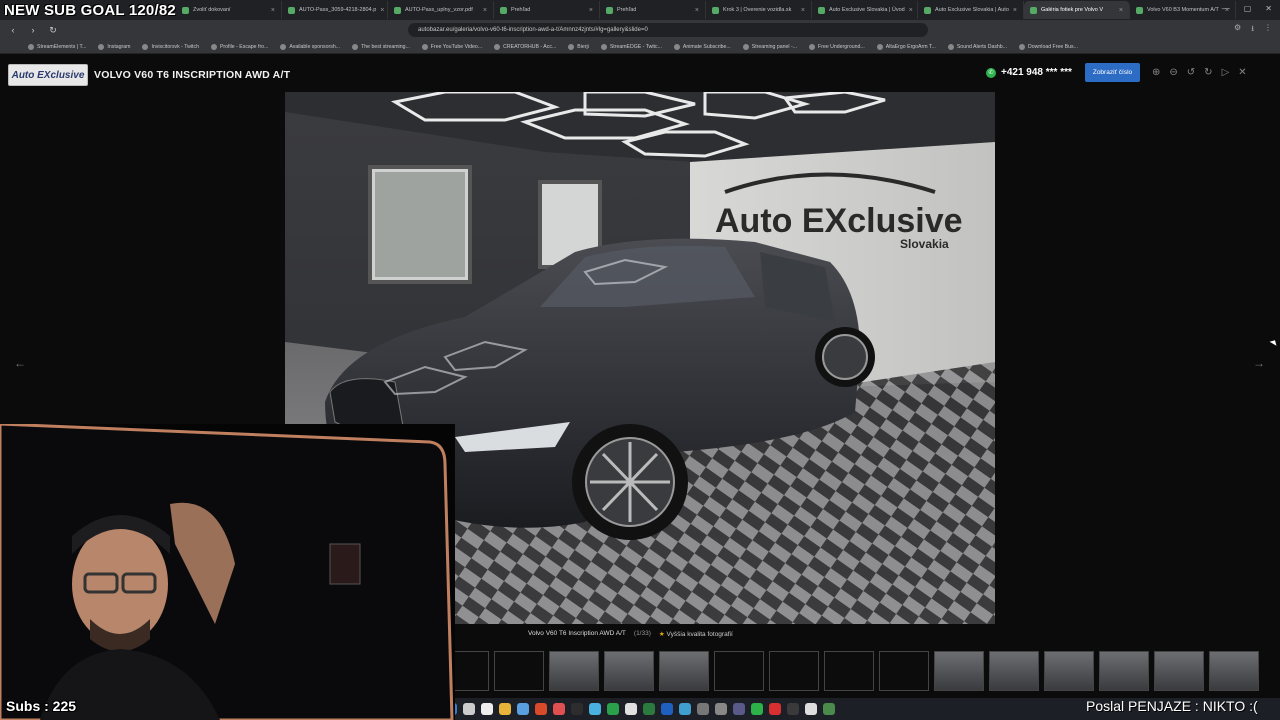 The width and height of the screenshot is (1280, 720). Describe the element at coordinates (1077, 10) in the screenshot. I see `browser-tab: Galéria fotiek pre Volvo V ×` at that location.